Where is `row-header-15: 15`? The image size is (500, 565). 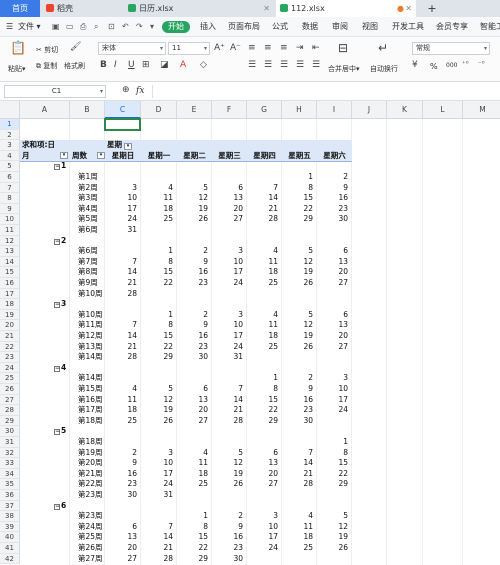 row-header-15: 15 is located at coordinates (10, 272).